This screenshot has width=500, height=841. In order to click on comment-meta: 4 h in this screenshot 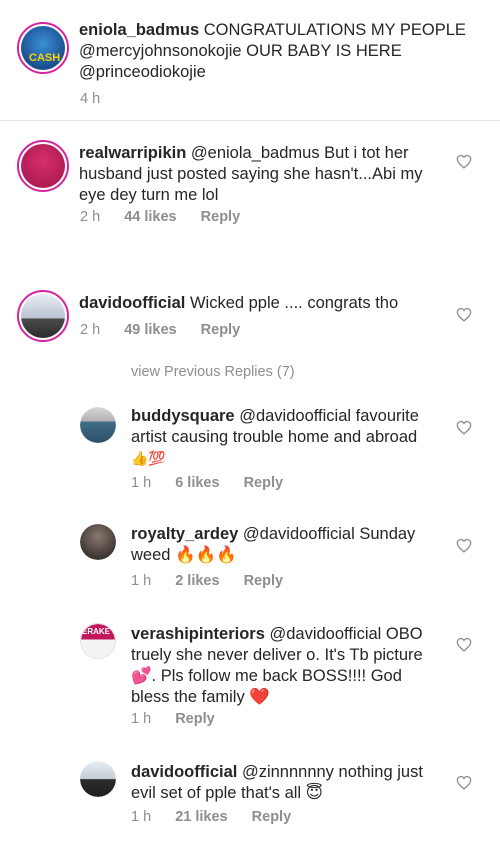, I will do `click(100, 99)`.